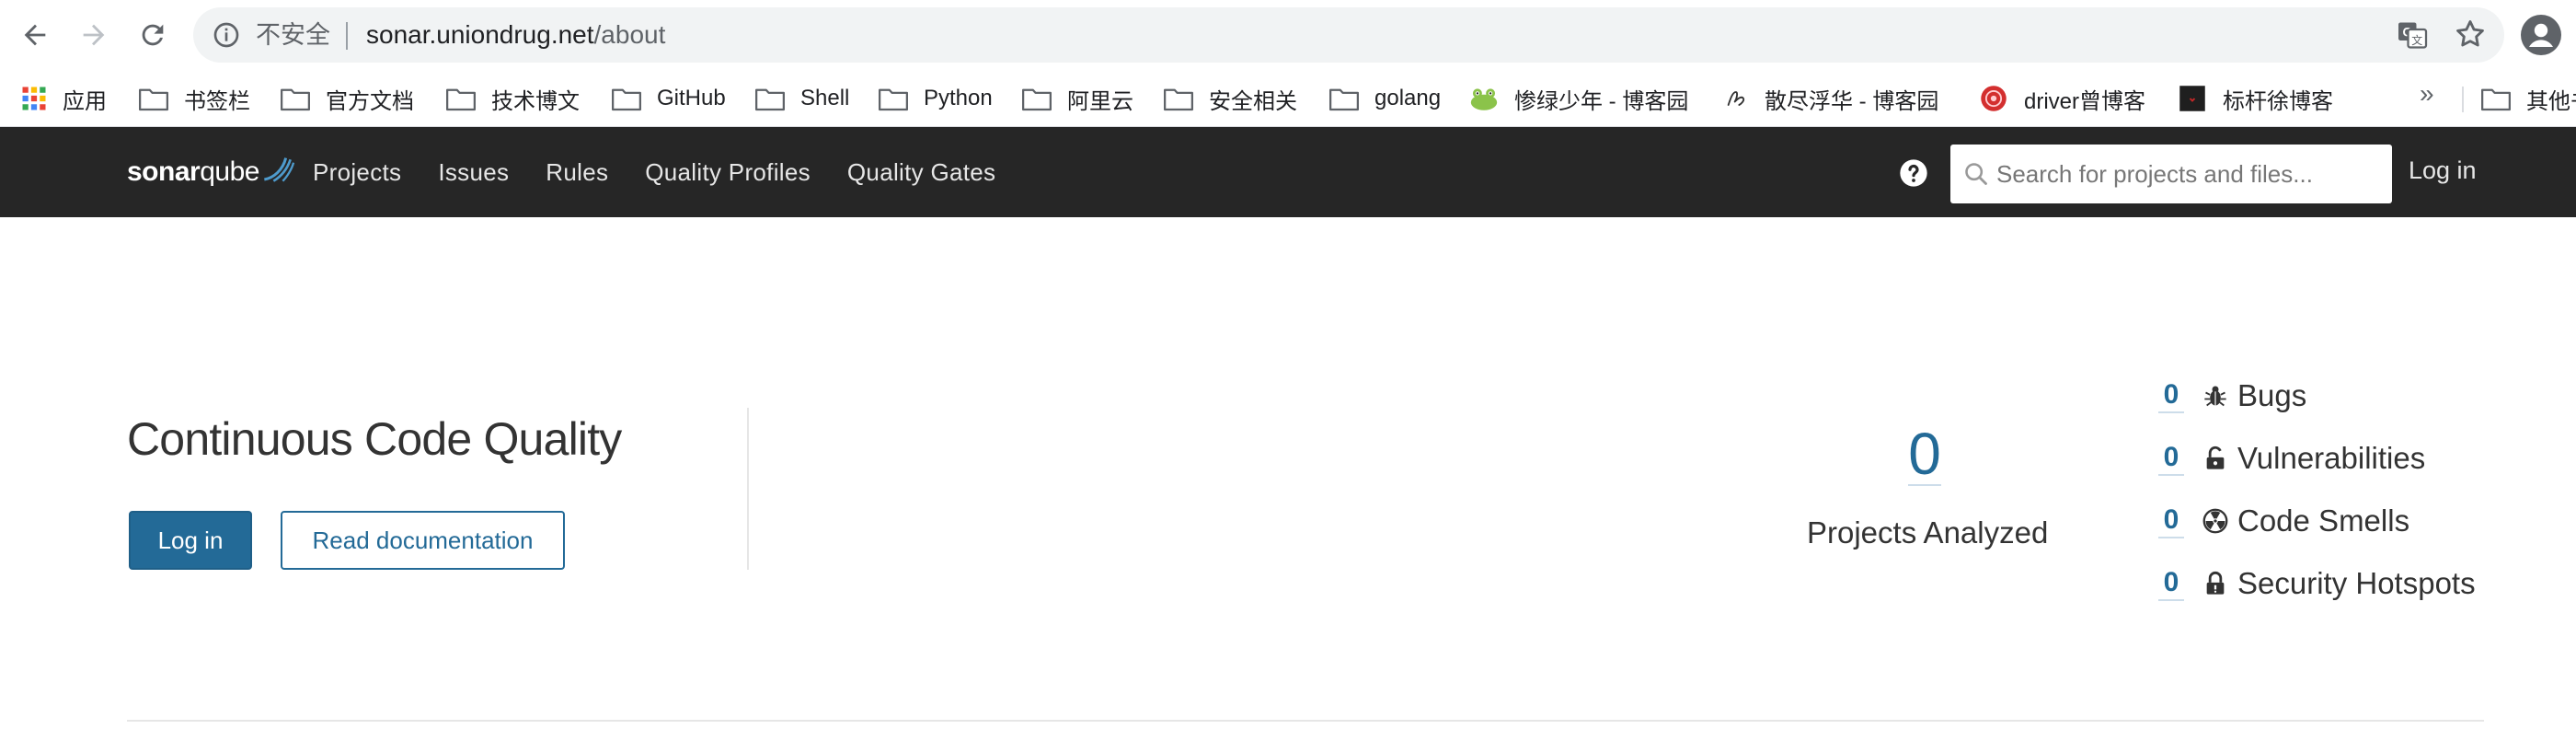 The width and height of the screenshot is (2576, 729). I want to click on bookmark-label: 惨绿少年 - 博客园, so click(1601, 101).